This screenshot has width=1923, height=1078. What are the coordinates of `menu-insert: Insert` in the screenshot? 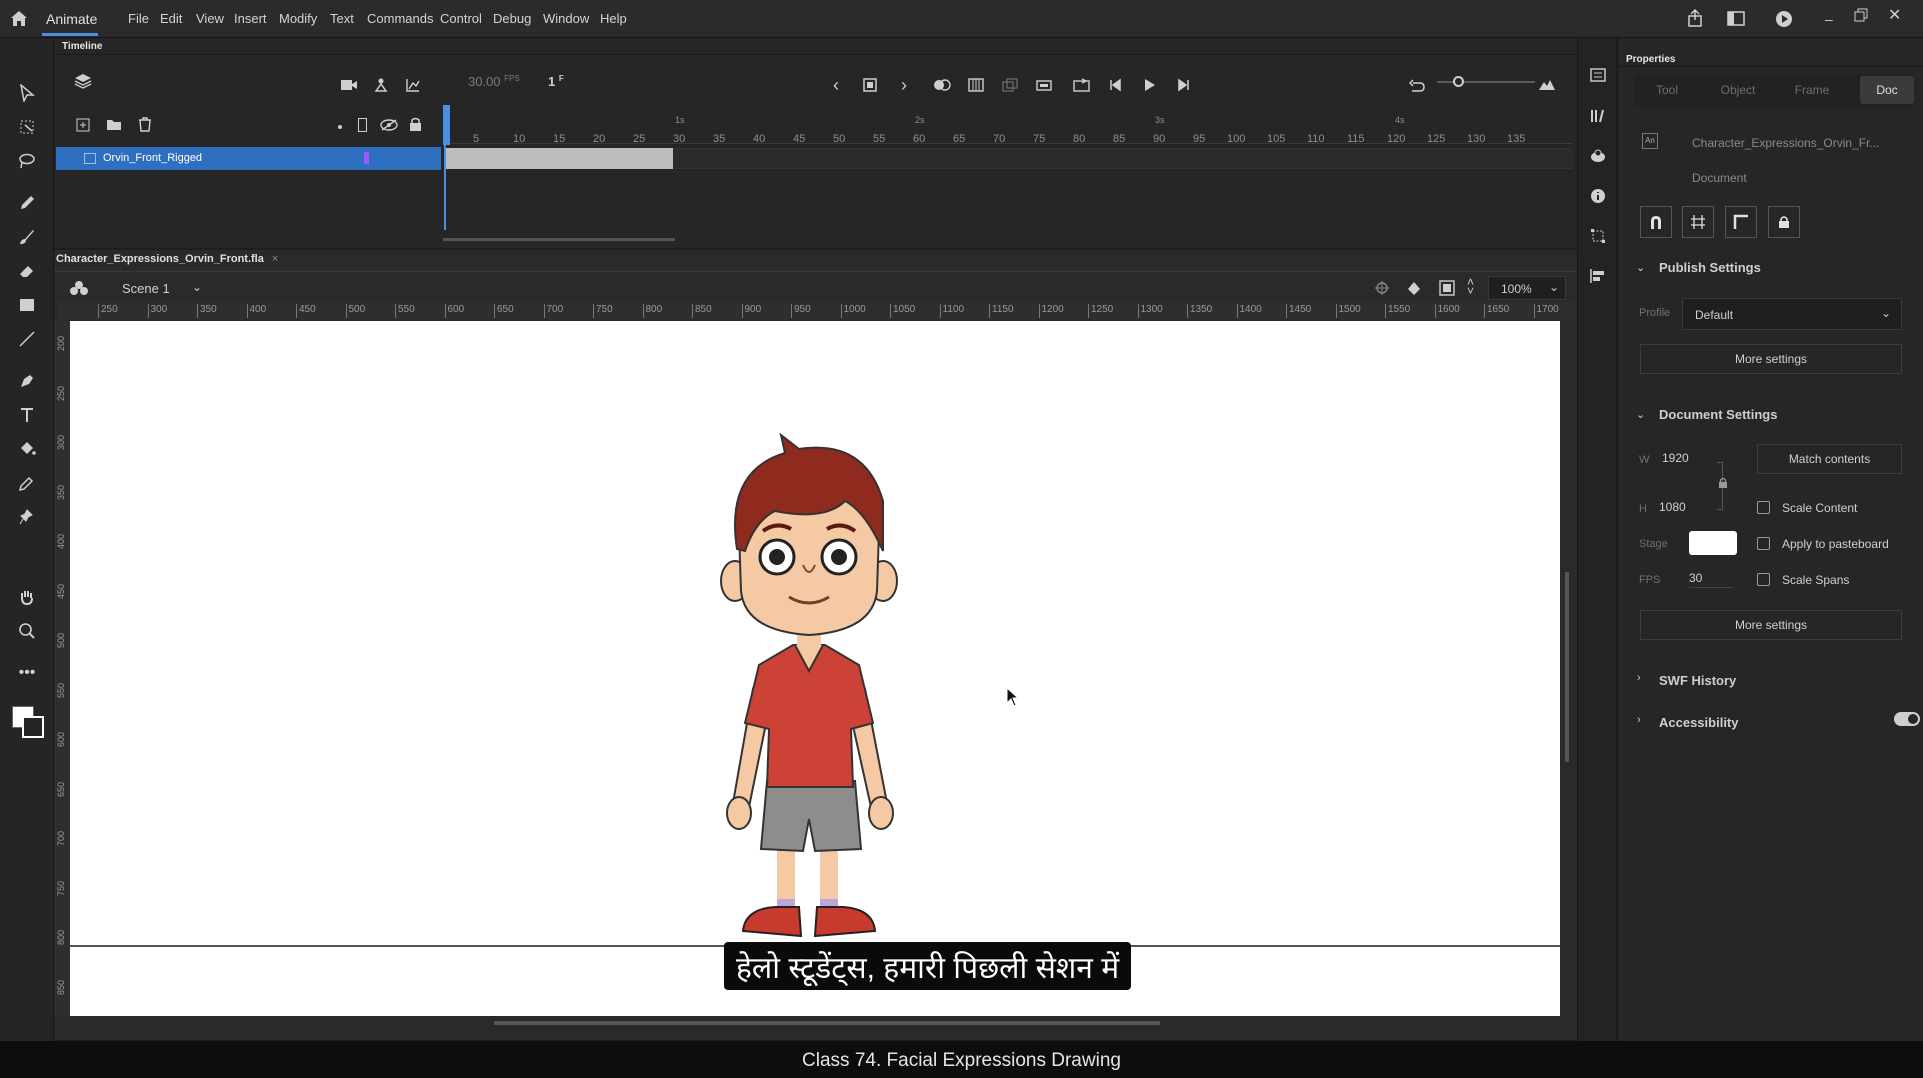 It's located at (250, 18).